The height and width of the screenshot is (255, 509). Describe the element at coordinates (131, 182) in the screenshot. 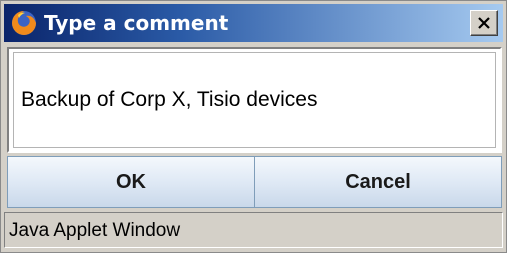

I see `ok-button: OK` at that location.